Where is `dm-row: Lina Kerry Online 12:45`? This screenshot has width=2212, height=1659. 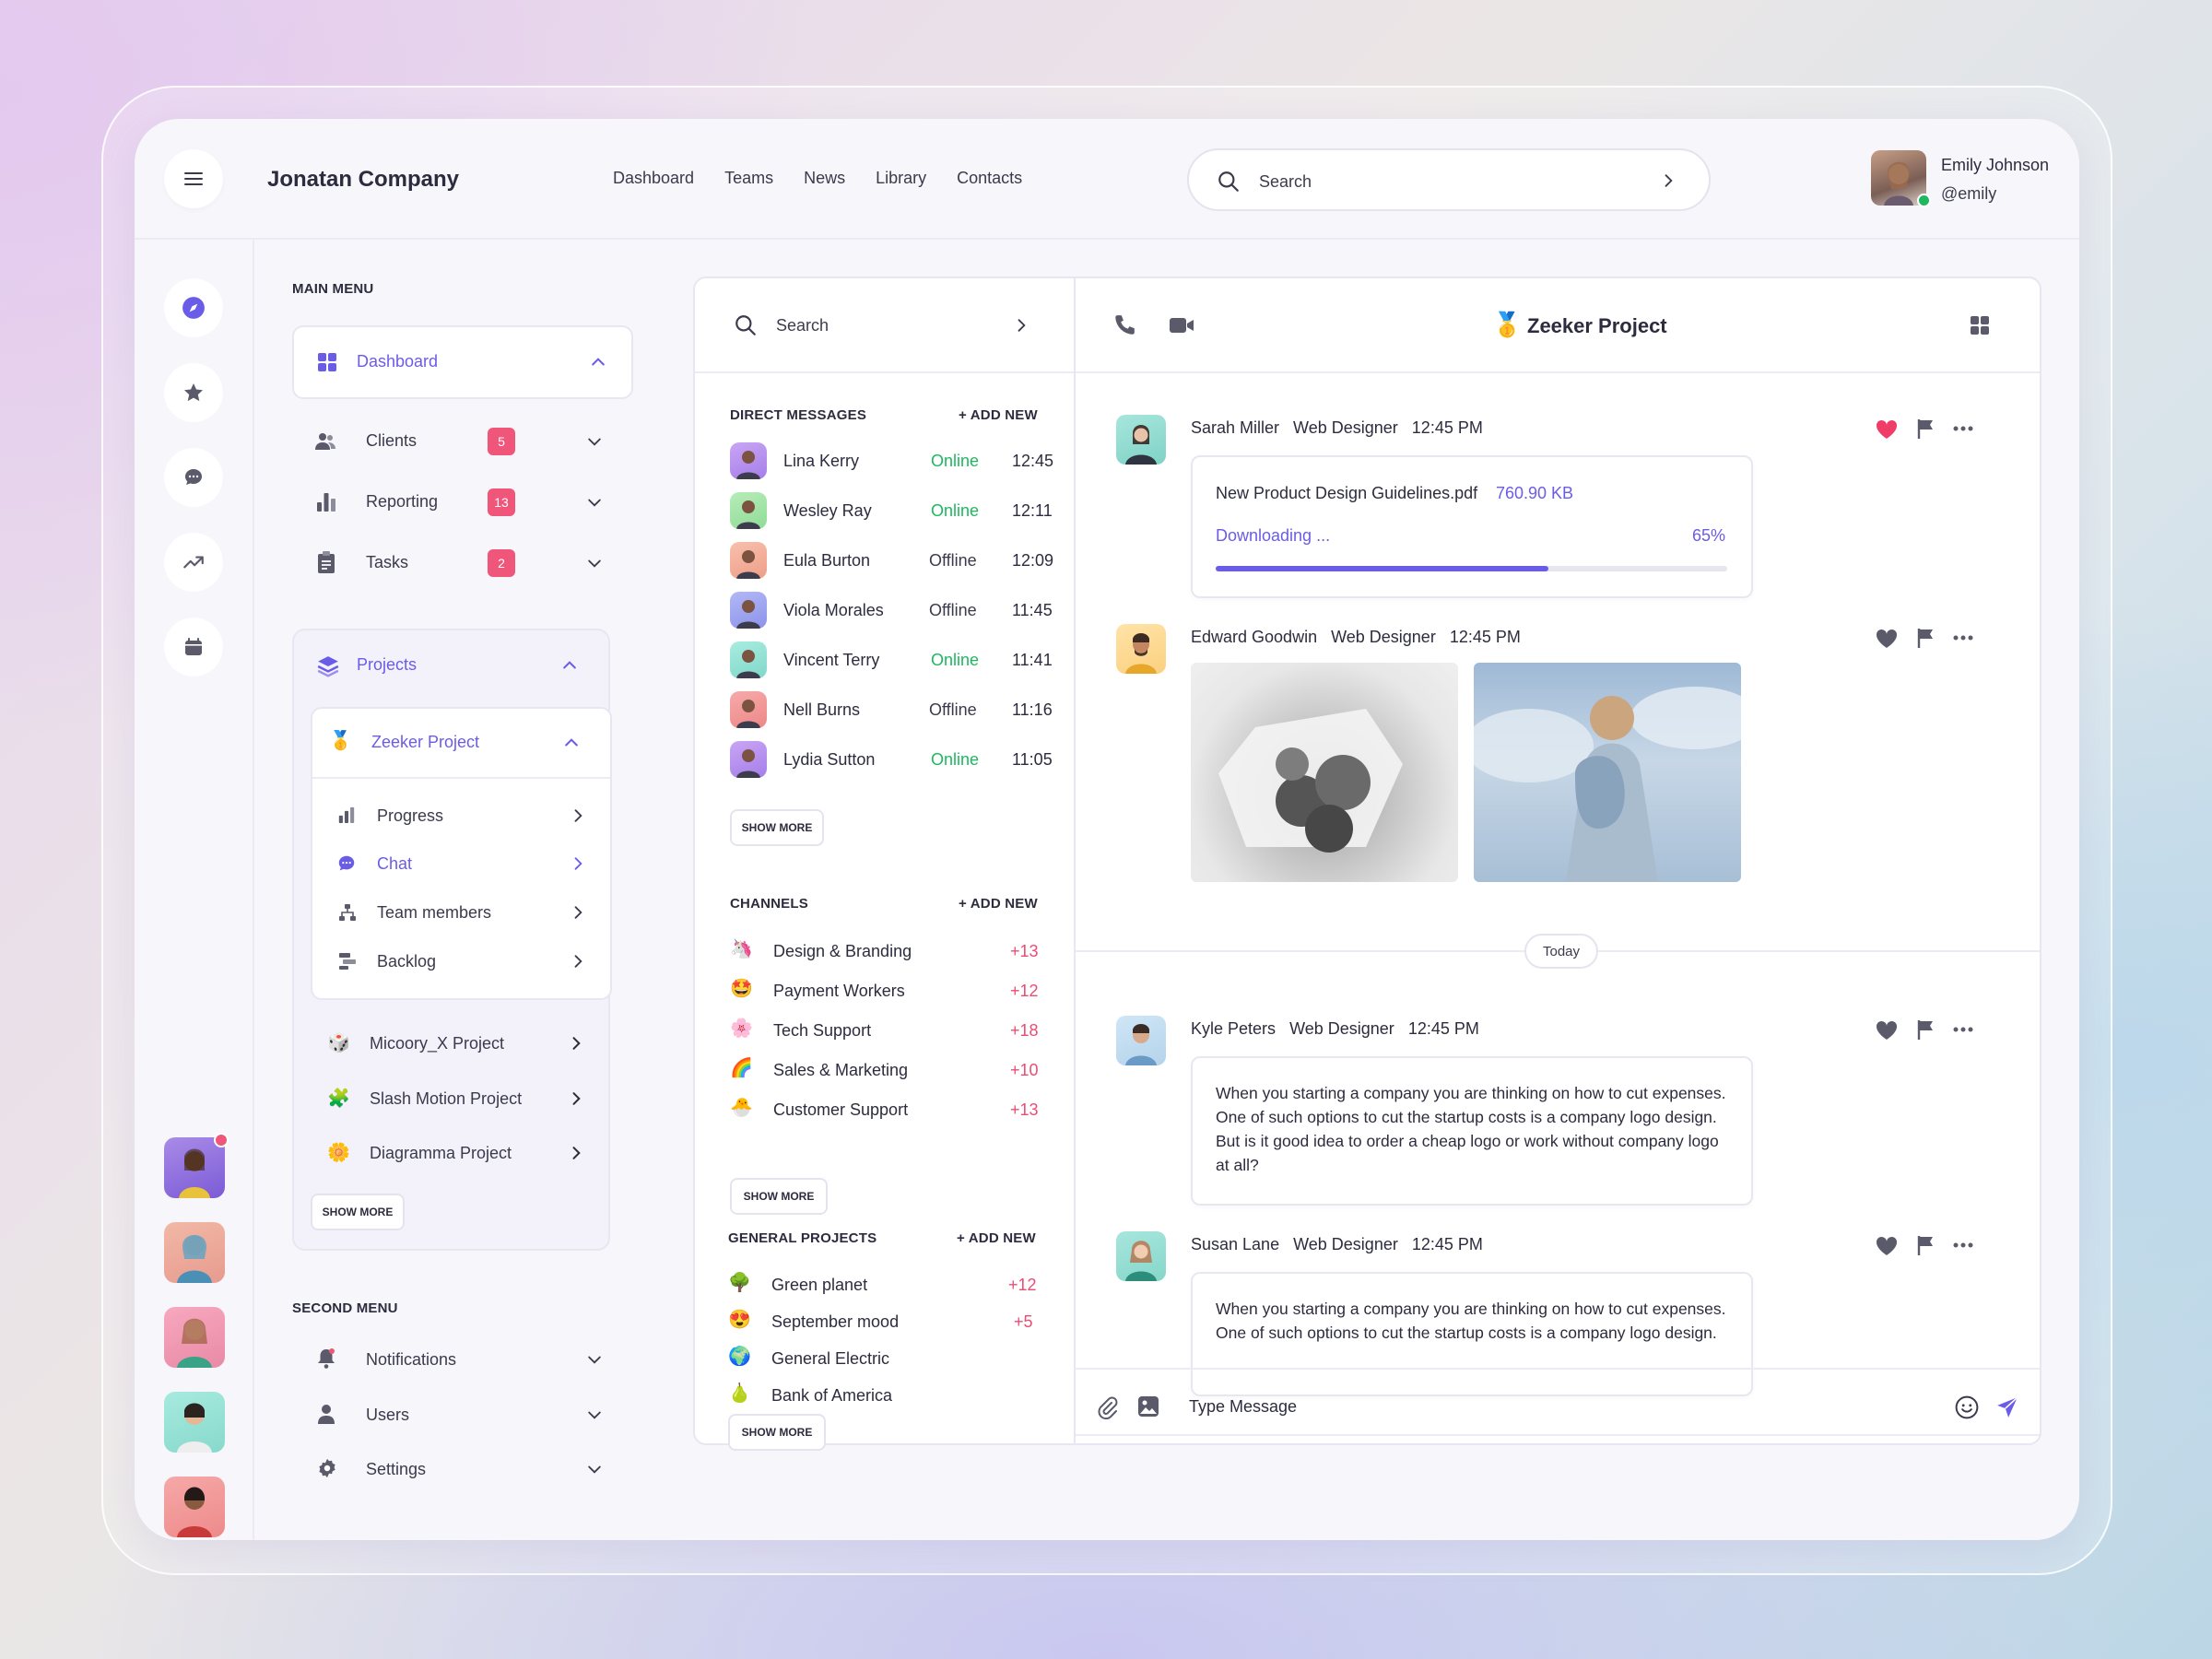
dm-row: Lina Kerry Online 12:45 is located at coordinates (891, 461).